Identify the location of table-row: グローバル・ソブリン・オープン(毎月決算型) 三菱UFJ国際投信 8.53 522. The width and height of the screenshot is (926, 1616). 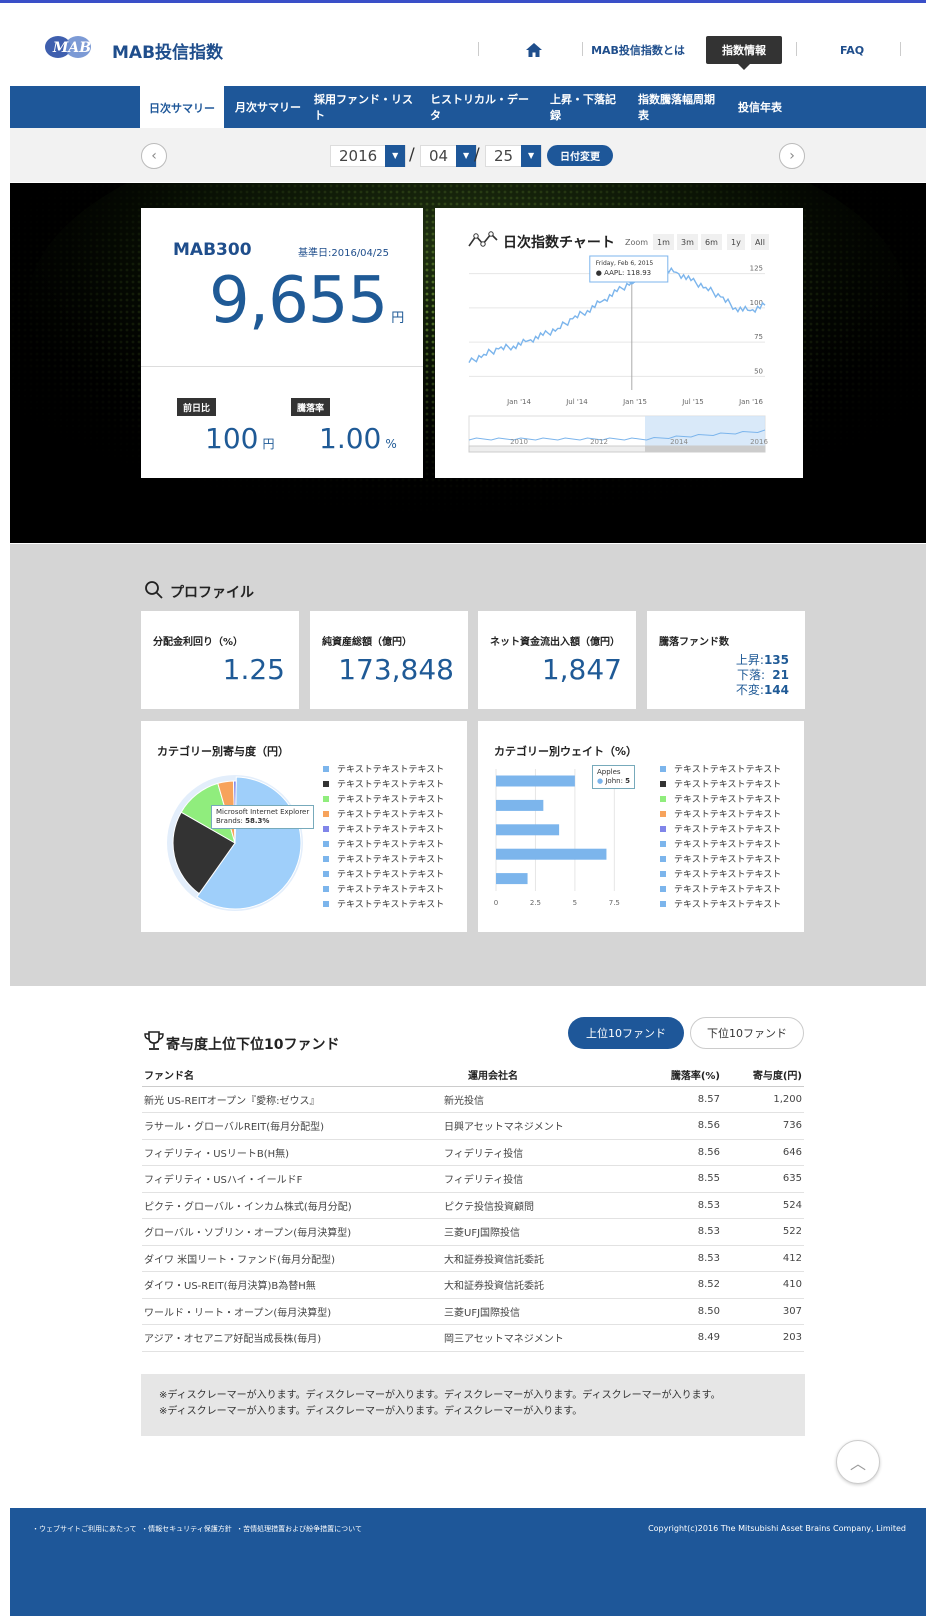
(473, 1232).